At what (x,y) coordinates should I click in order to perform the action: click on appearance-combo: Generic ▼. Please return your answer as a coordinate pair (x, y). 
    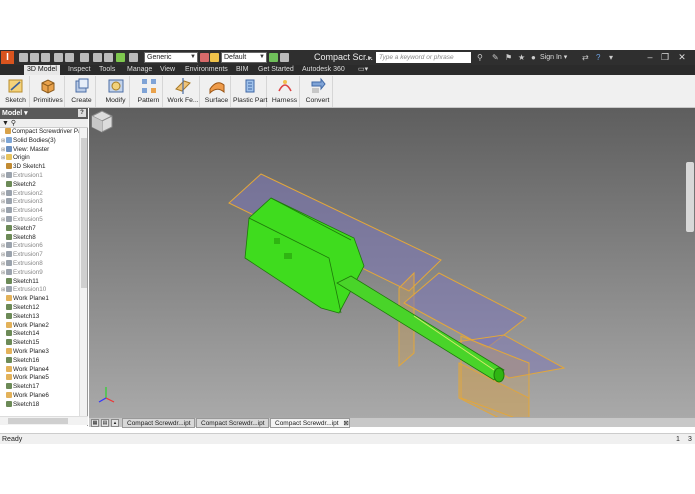
    Looking at the image, I should click on (171, 57).